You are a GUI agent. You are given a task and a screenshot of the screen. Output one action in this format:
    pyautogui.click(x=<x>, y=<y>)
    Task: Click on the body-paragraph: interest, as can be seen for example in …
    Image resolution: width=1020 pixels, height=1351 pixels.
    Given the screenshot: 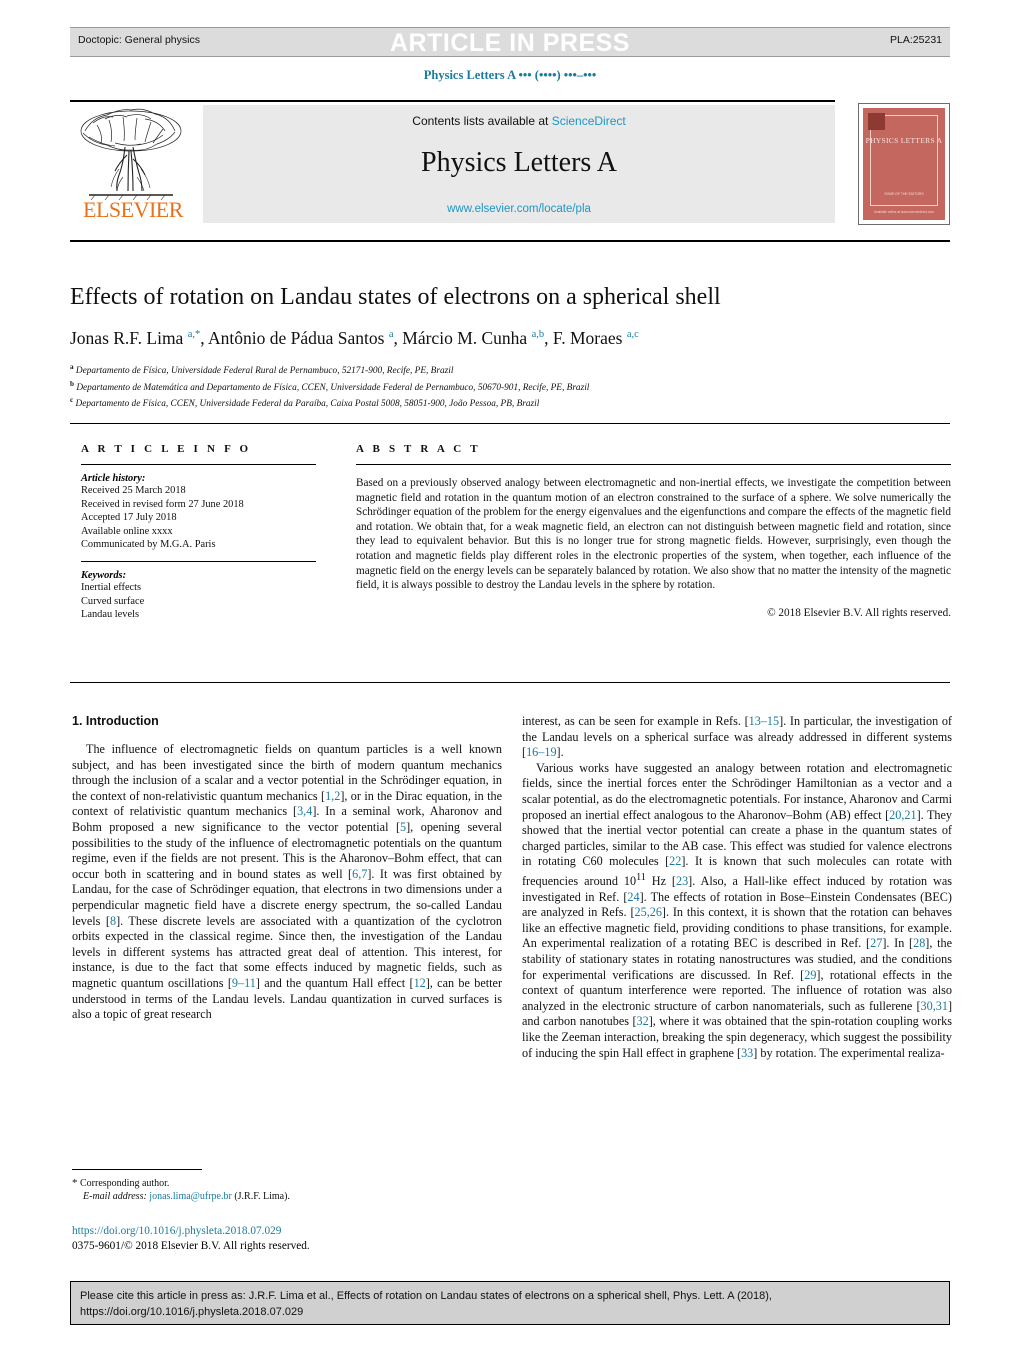 What is the action you would take?
    pyautogui.click(x=737, y=737)
    